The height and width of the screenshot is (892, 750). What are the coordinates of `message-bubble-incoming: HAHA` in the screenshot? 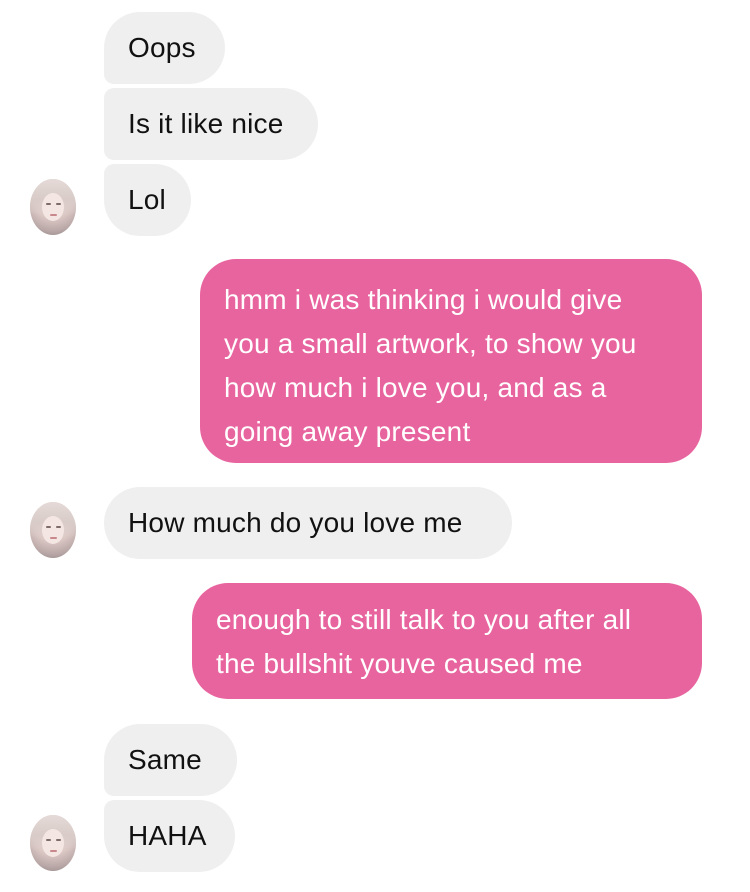 It's located at (169, 836).